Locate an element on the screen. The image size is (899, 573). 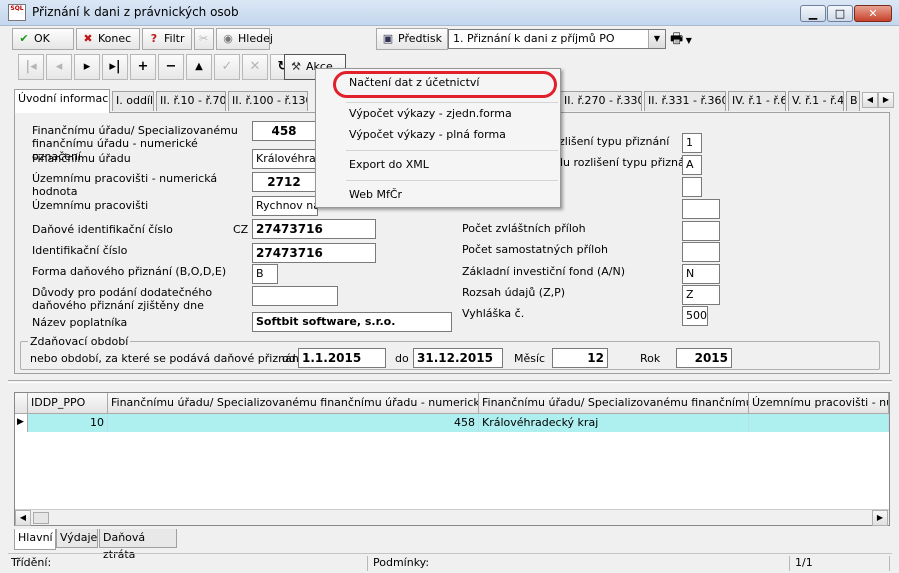
rozsah-field: Z is located at coordinates (701, 295).